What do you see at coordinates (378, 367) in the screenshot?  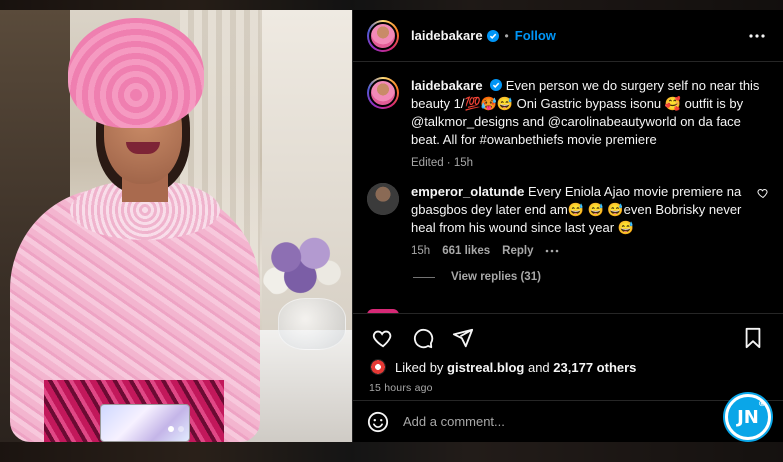 I see `liker-avatar` at bounding box center [378, 367].